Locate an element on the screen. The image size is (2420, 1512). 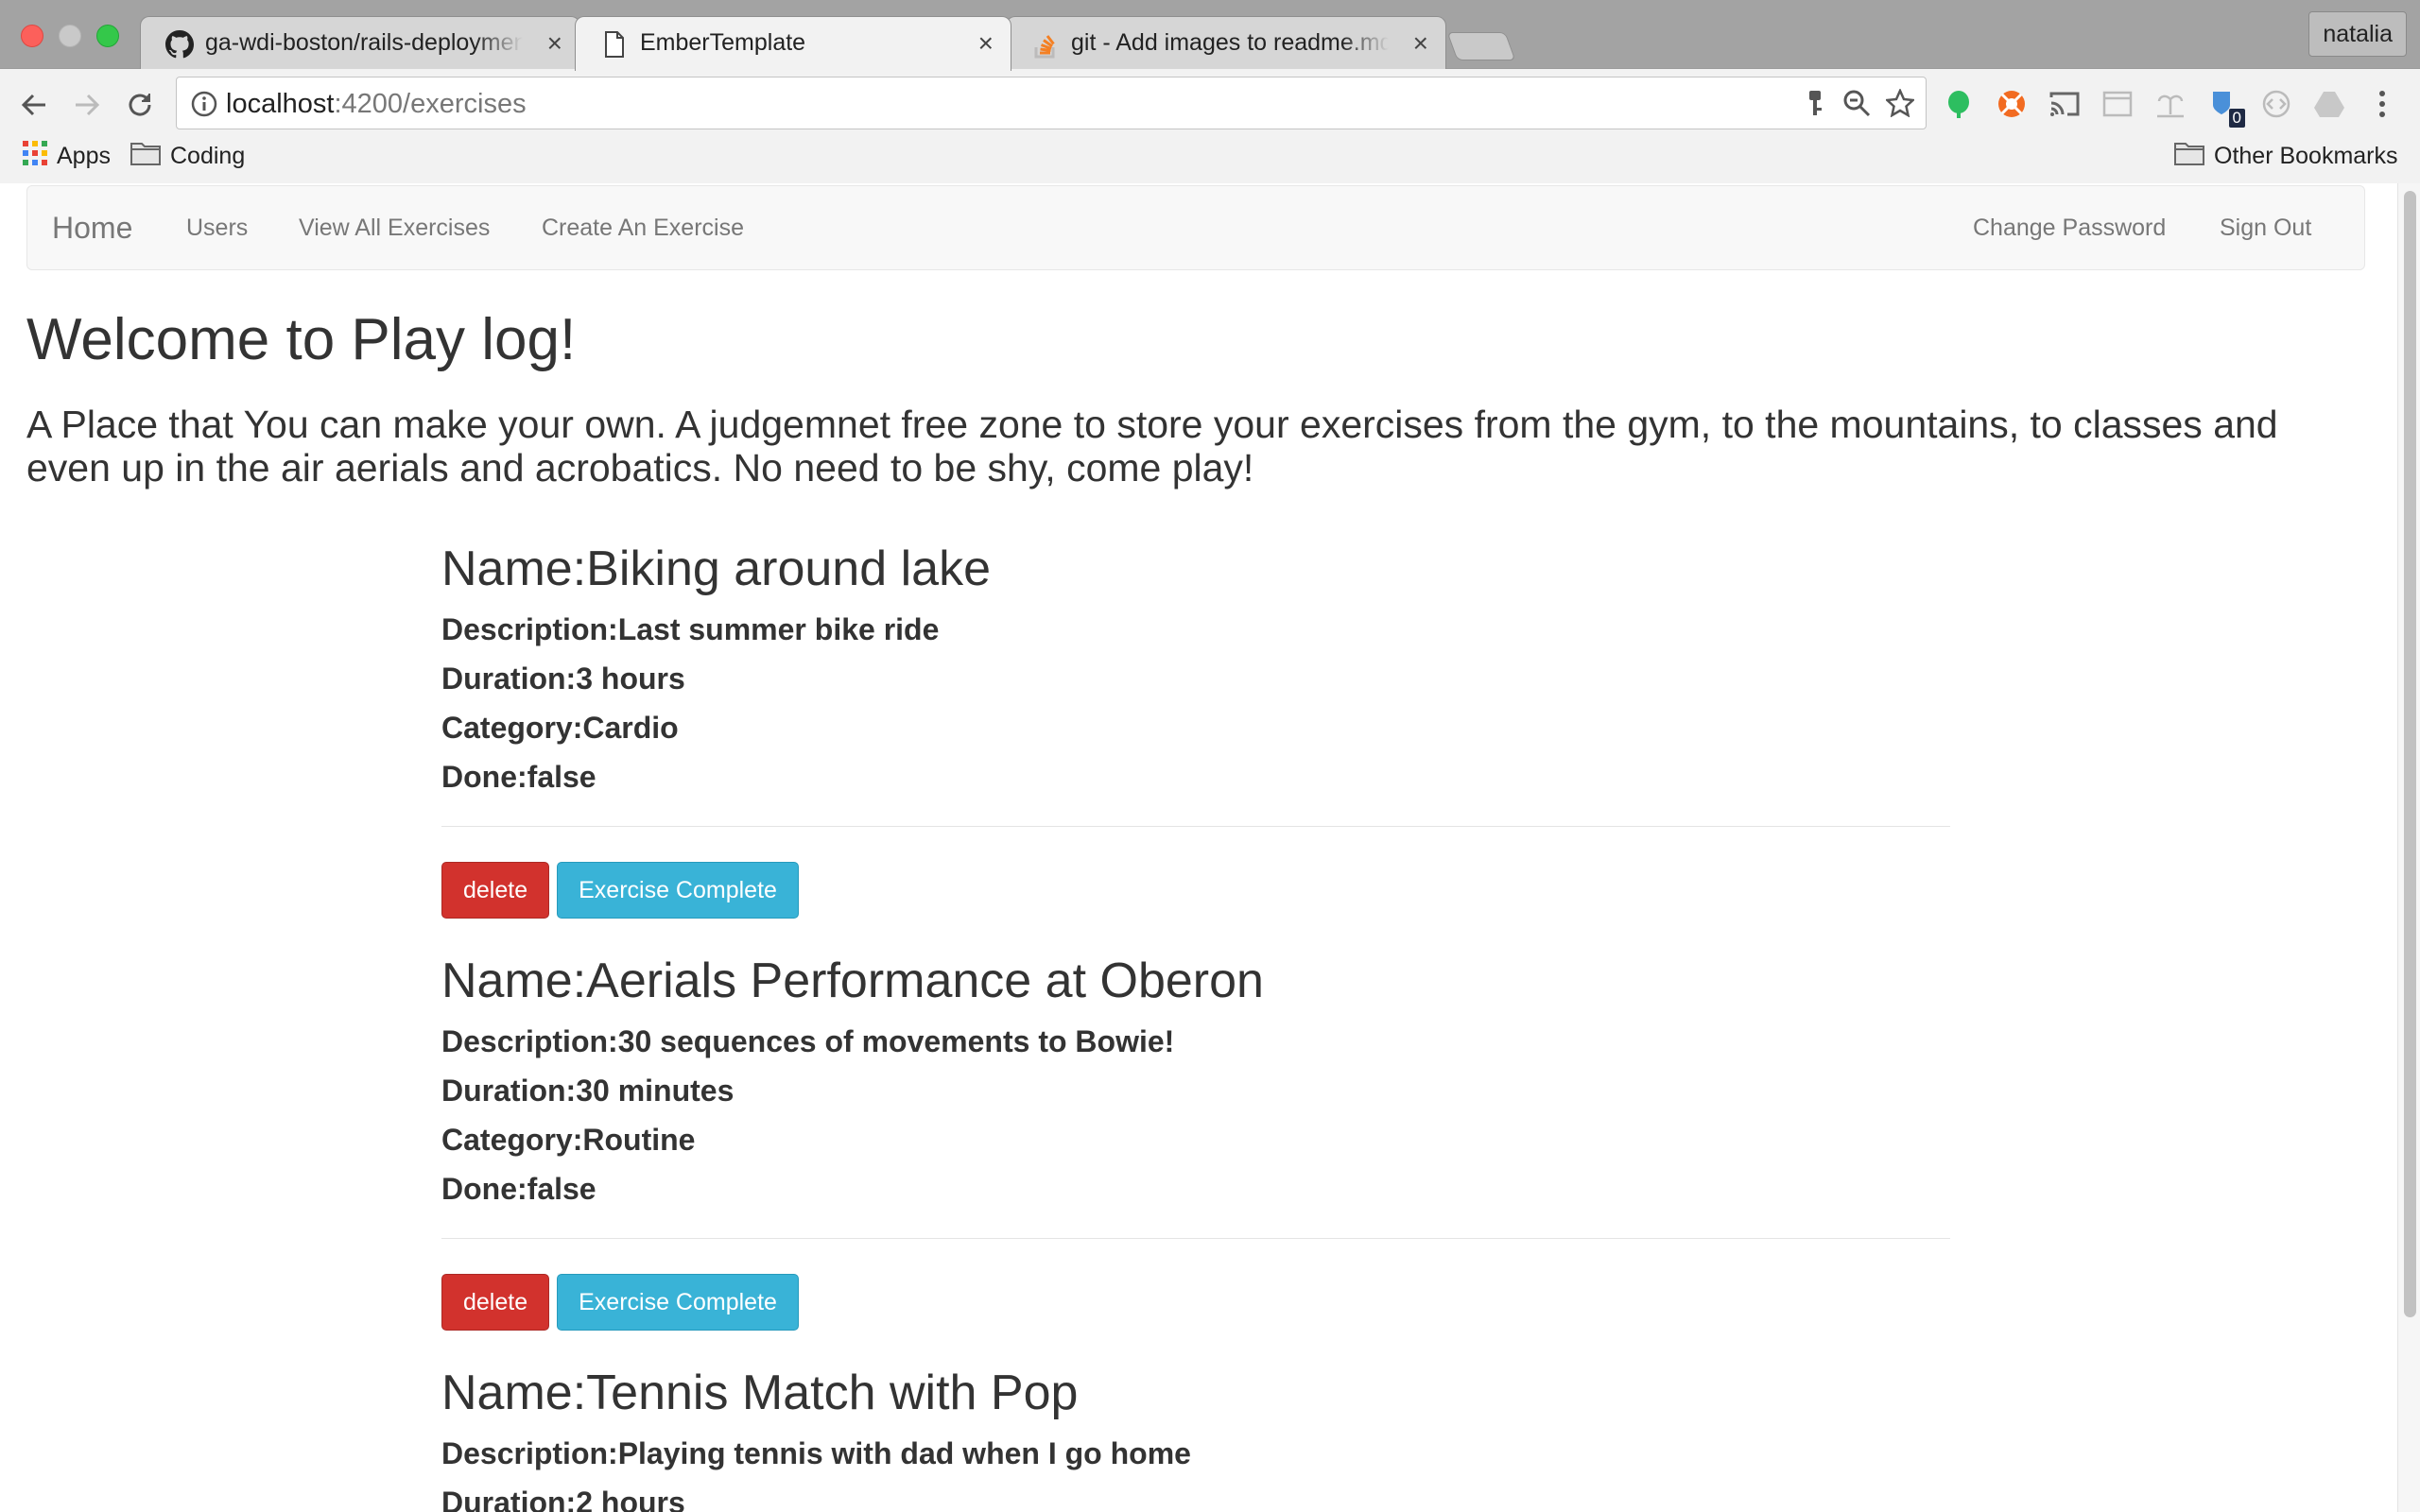
tab-embertemplate: EmberTemplate × is located at coordinates (793, 43).